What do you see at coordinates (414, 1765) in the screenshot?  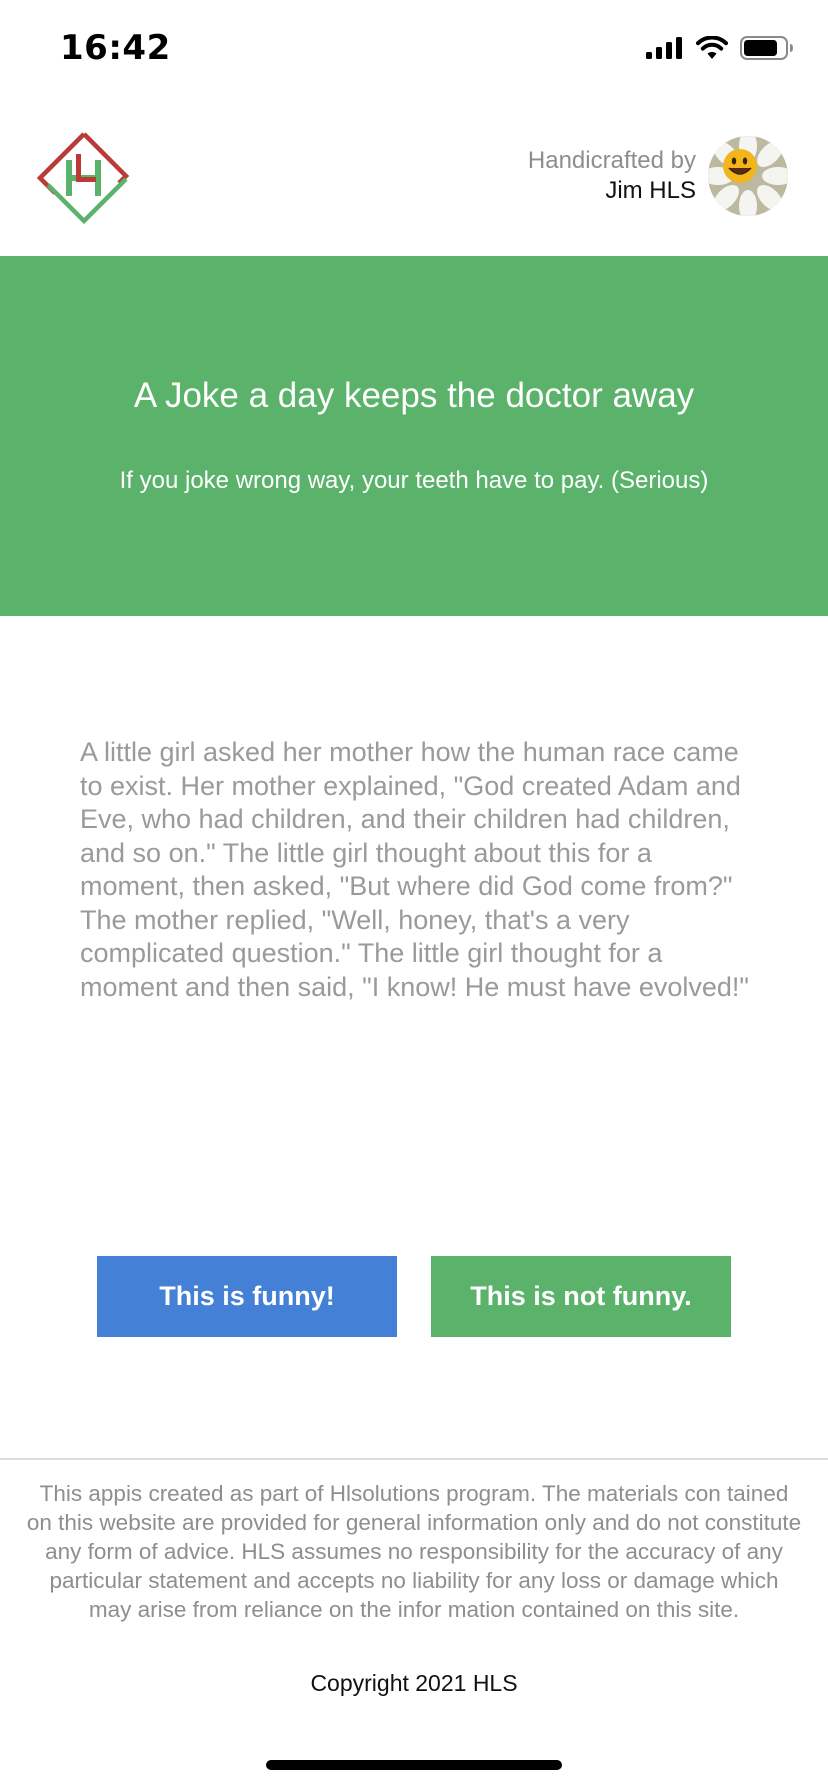 I see `home-indicator` at bounding box center [414, 1765].